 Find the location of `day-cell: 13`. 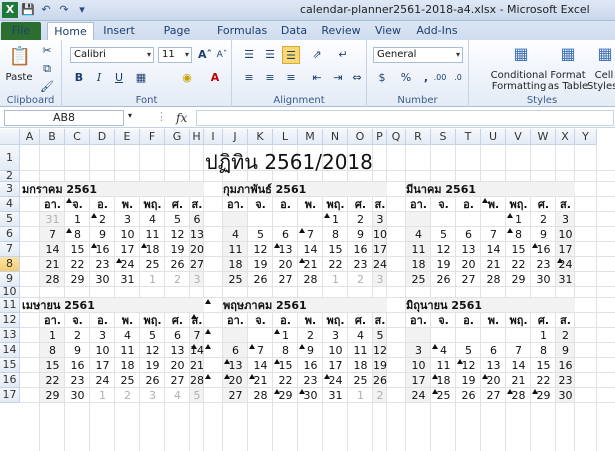

day-cell: 13 is located at coordinates (468, 249).